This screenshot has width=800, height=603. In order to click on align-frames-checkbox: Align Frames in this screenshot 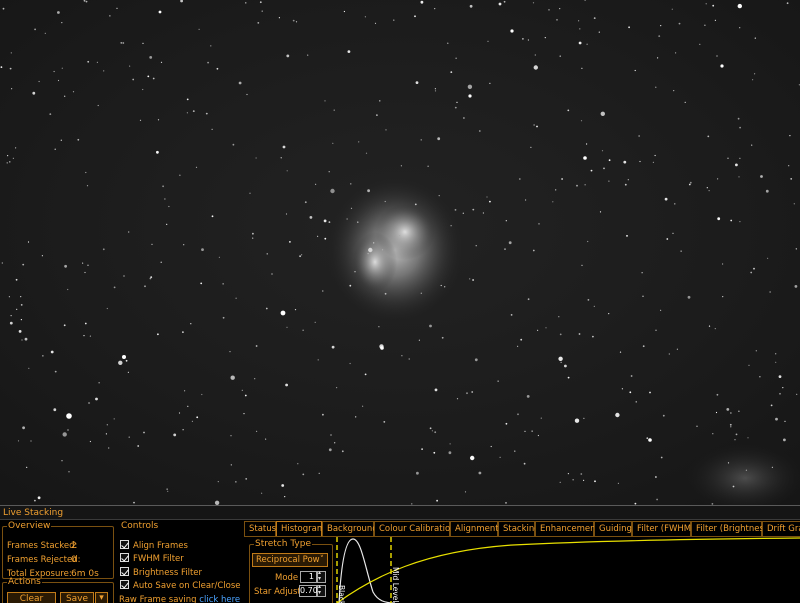, I will do `click(154, 546)`.